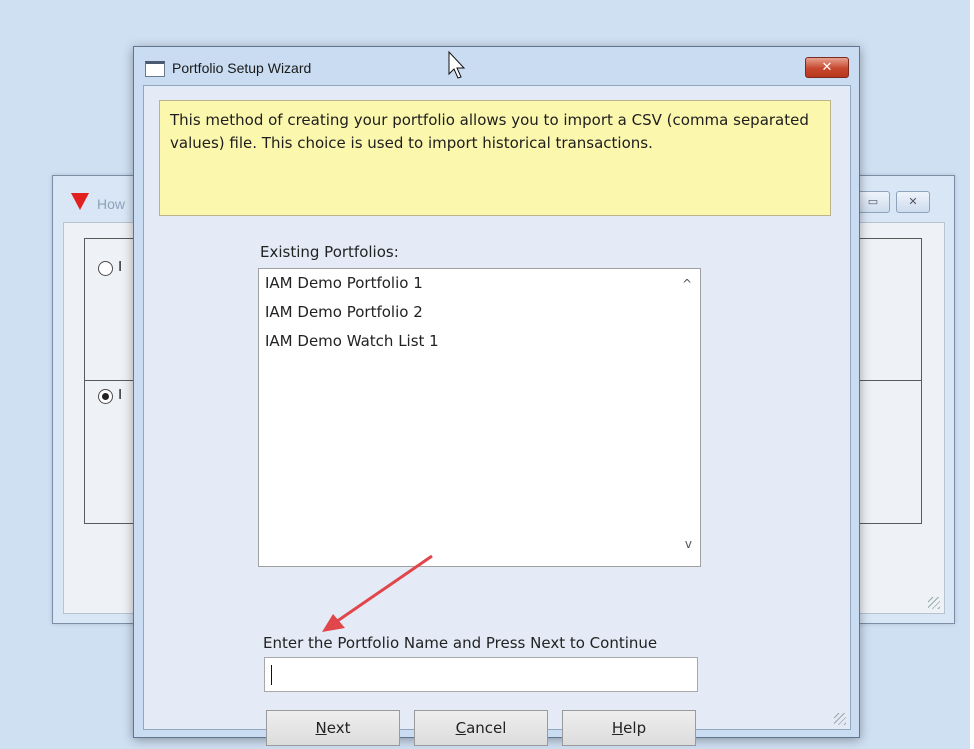  Describe the element at coordinates (271, 675) in the screenshot. I see `text-caret` at that location.